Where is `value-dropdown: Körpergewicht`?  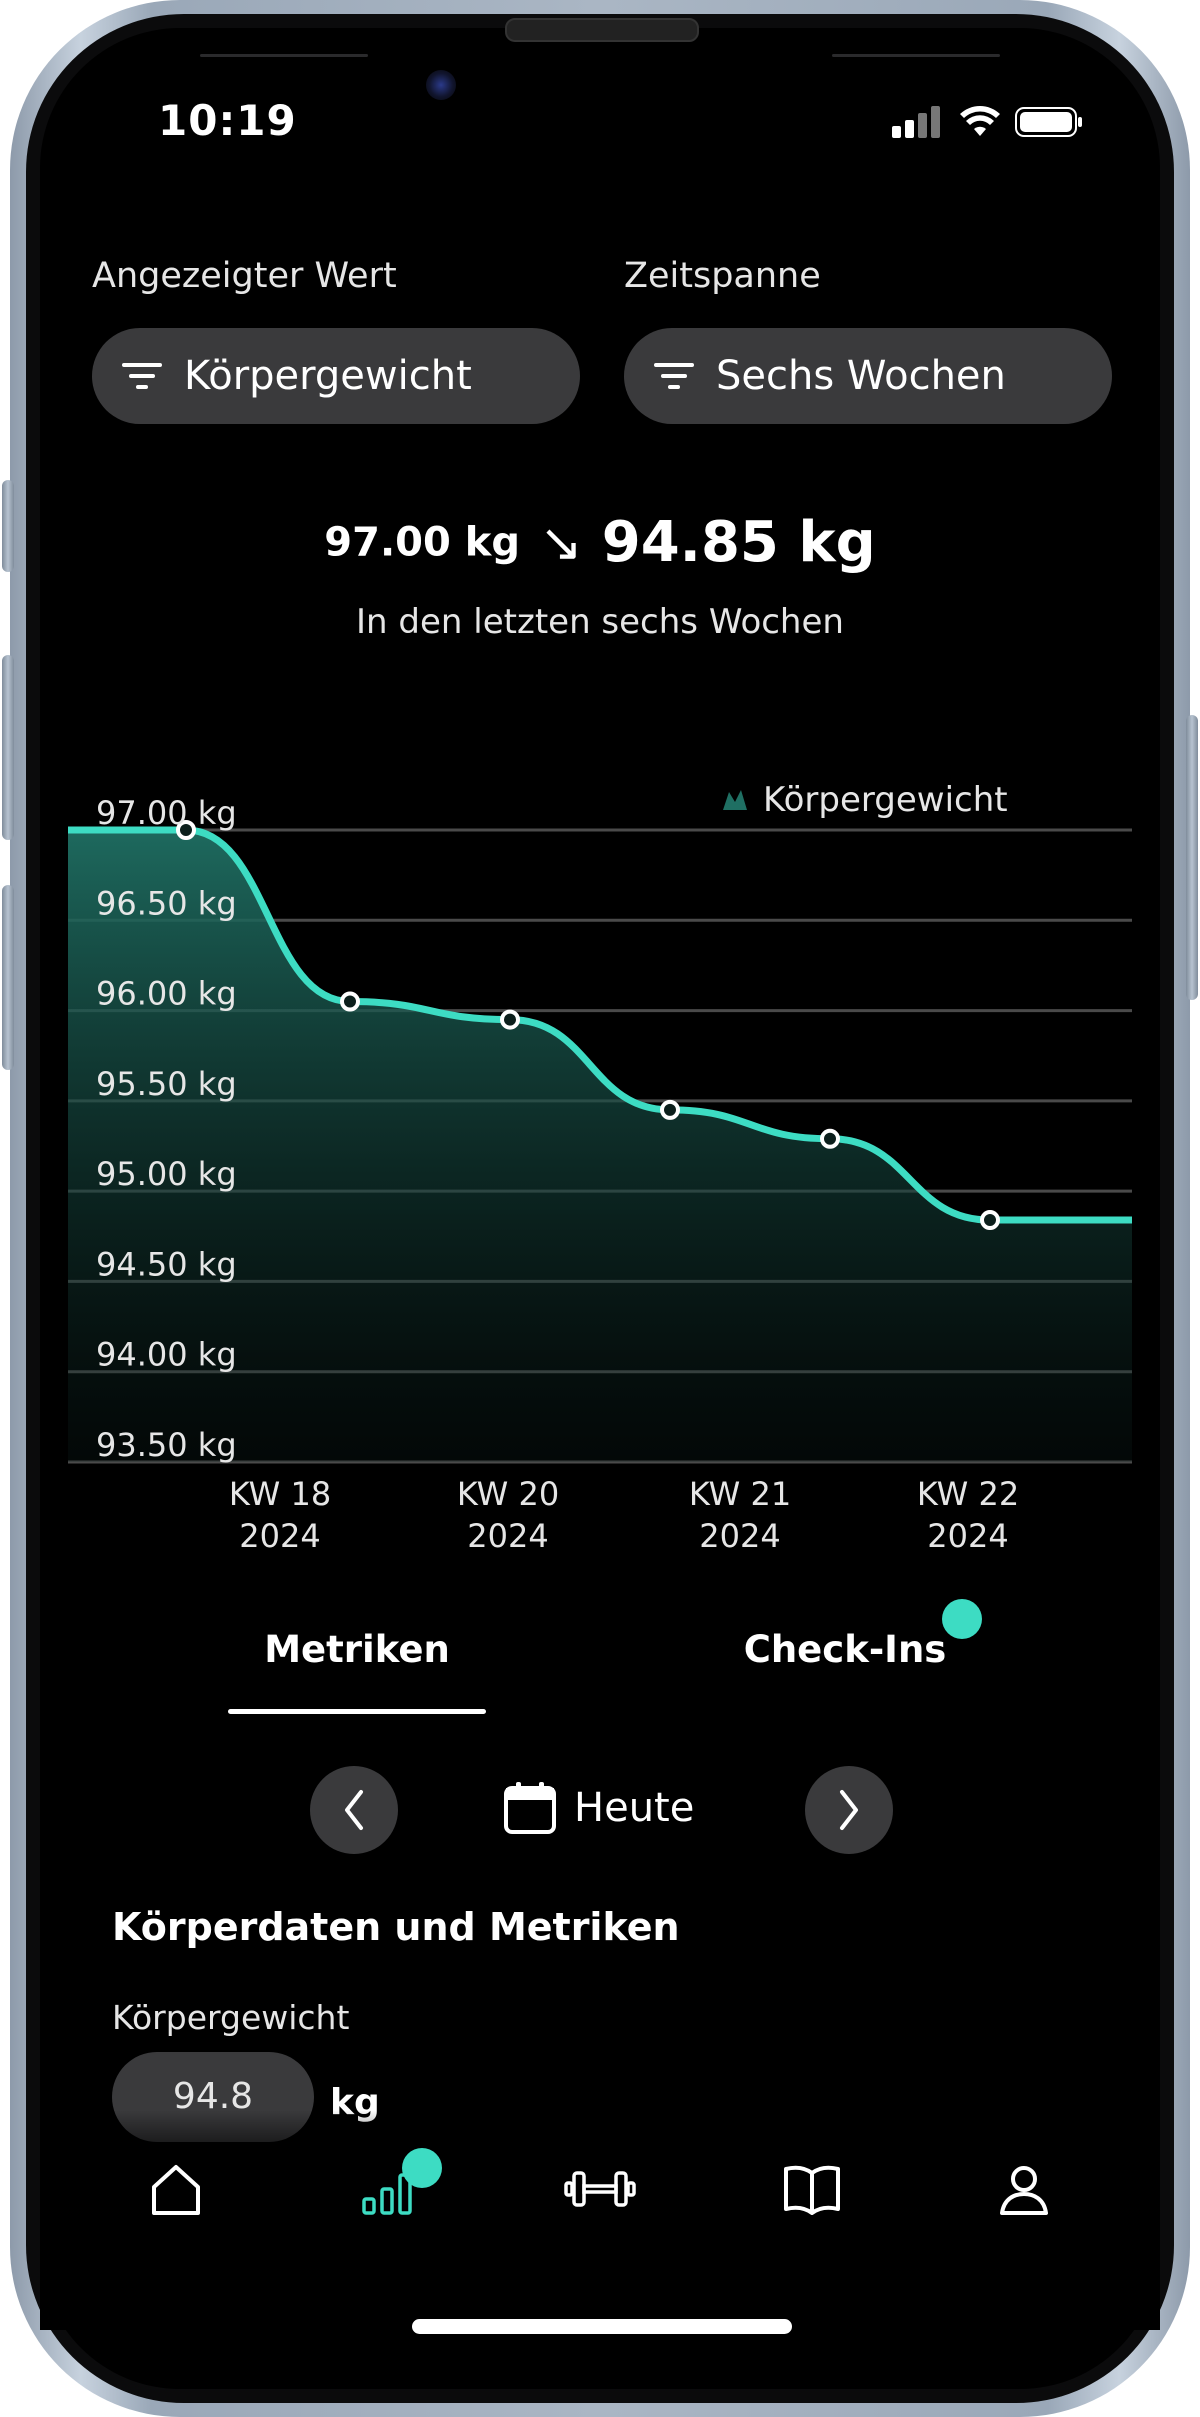
value-dropdown: Körpergewicht is located at coordinates (336, 376).